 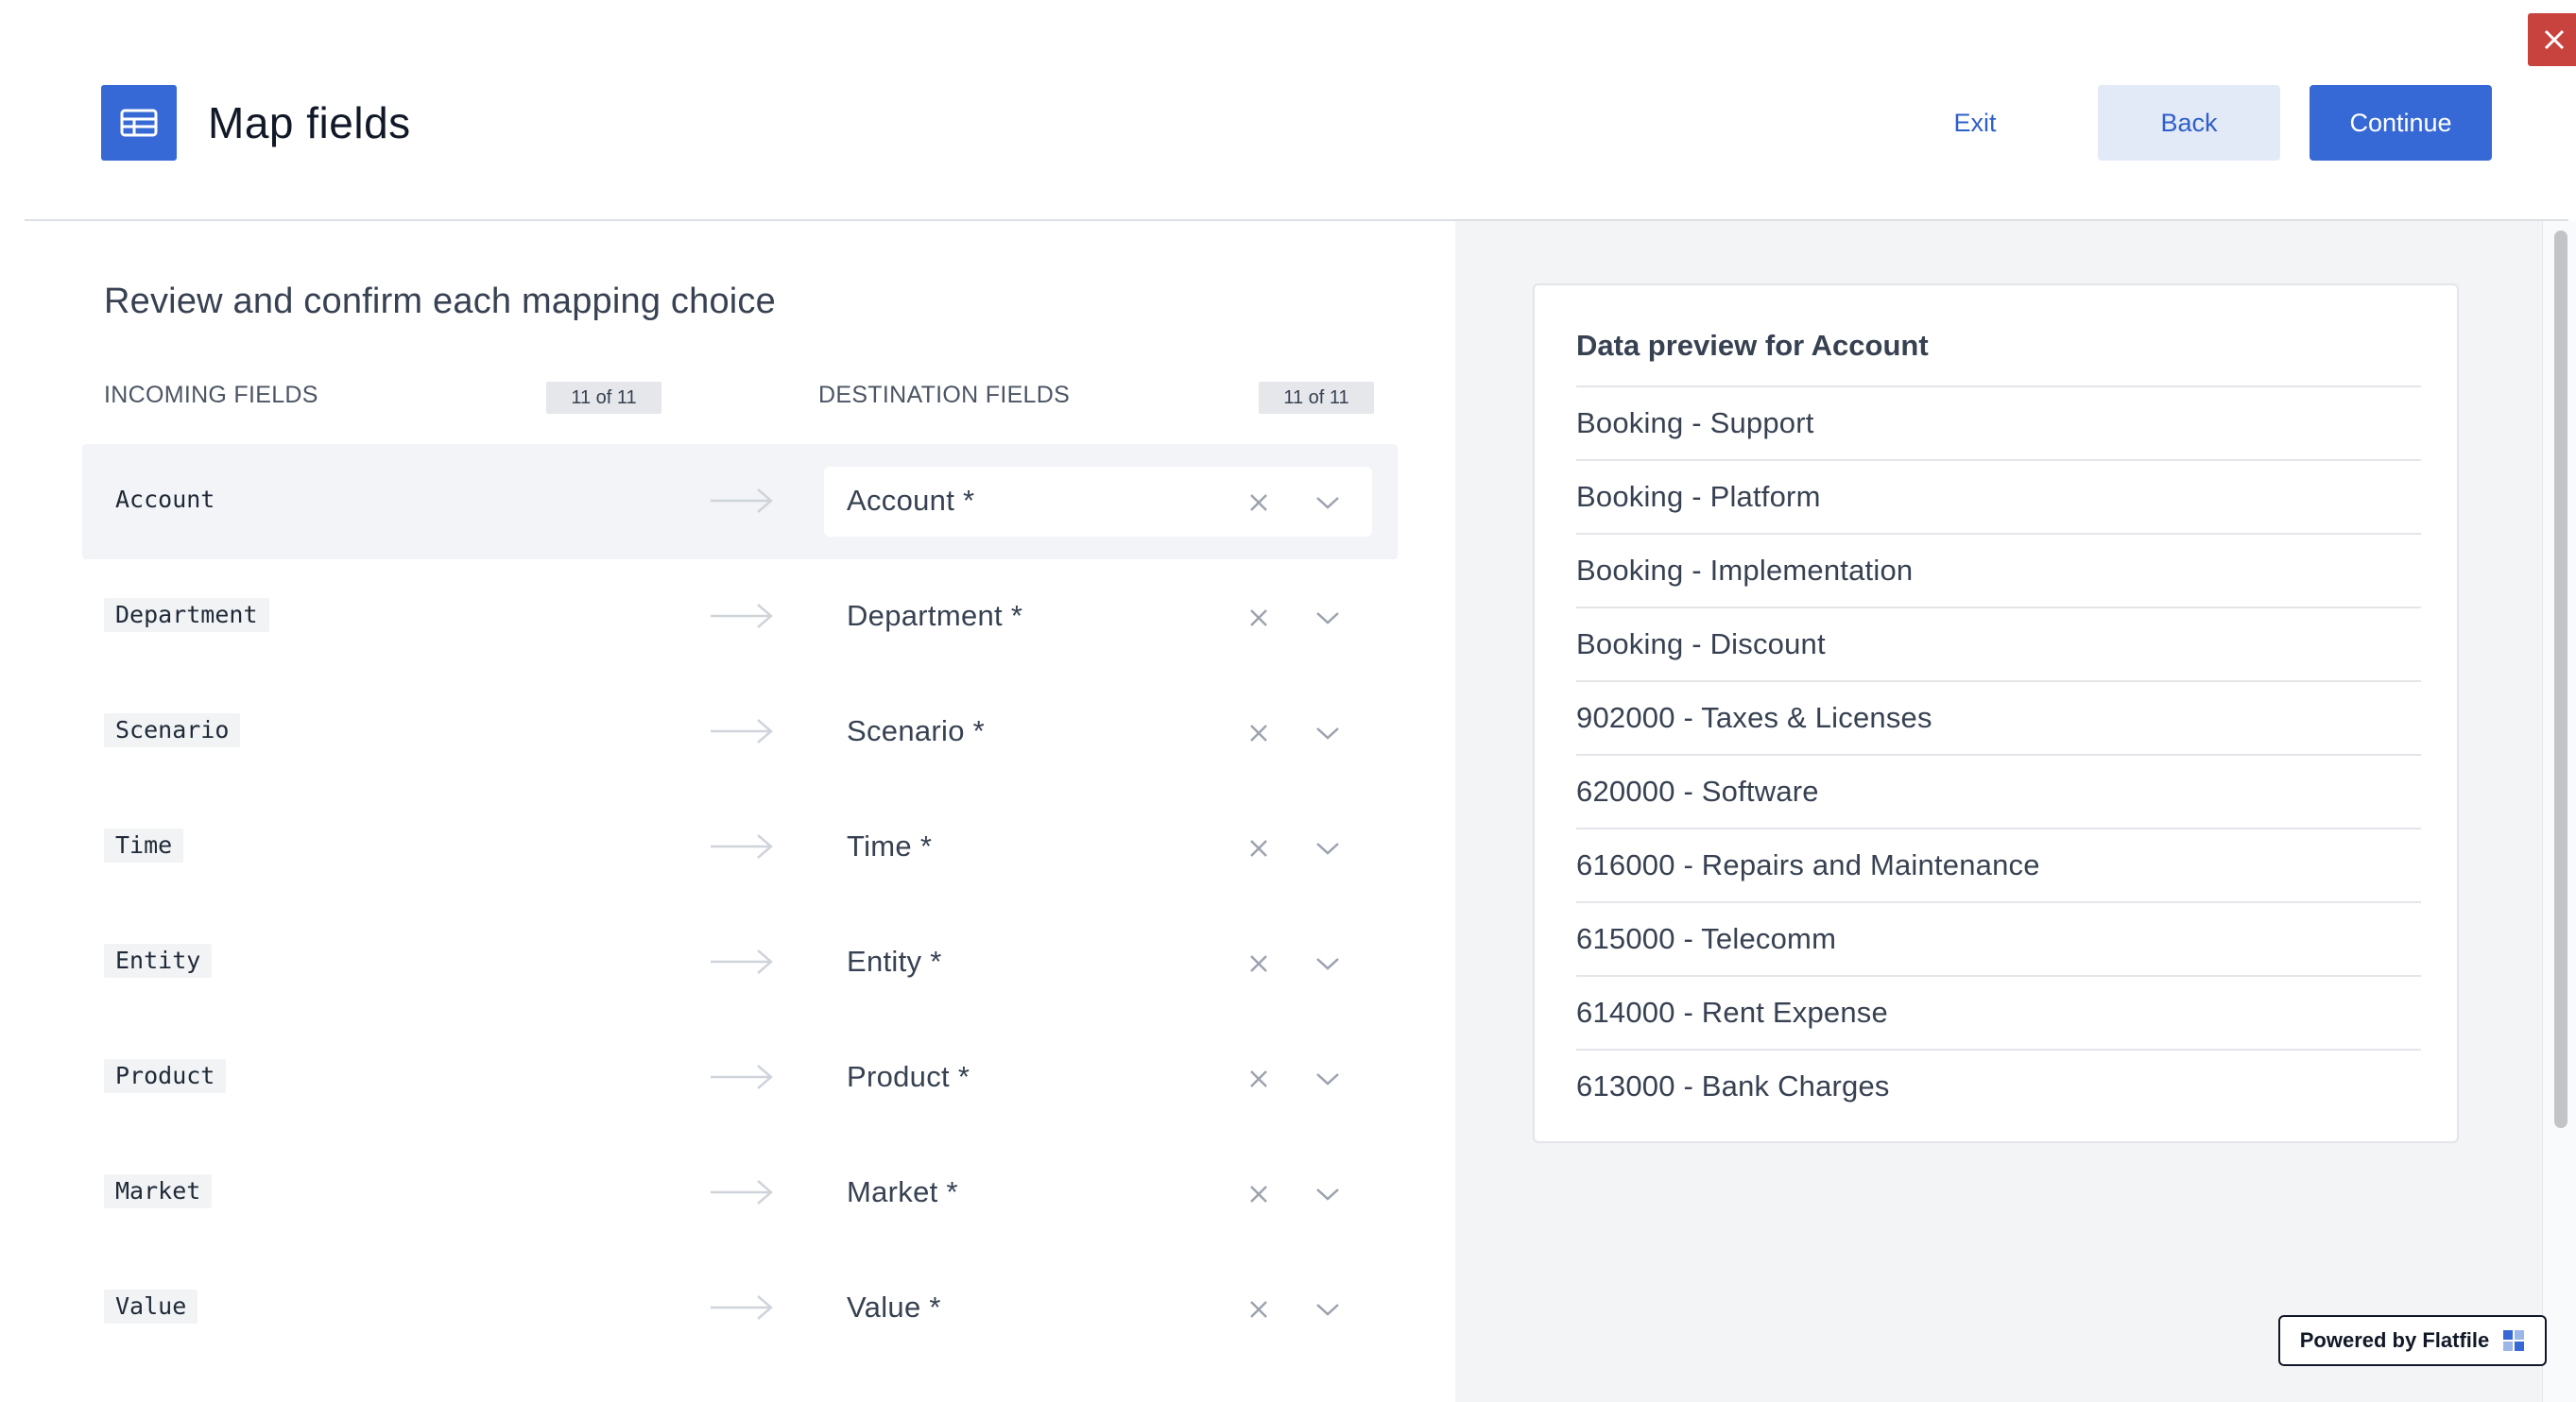 What do you see at coordinates (165, 499) in the screenshot?
I see `incoming-field-label: Account` at bounding box center [165, 499].